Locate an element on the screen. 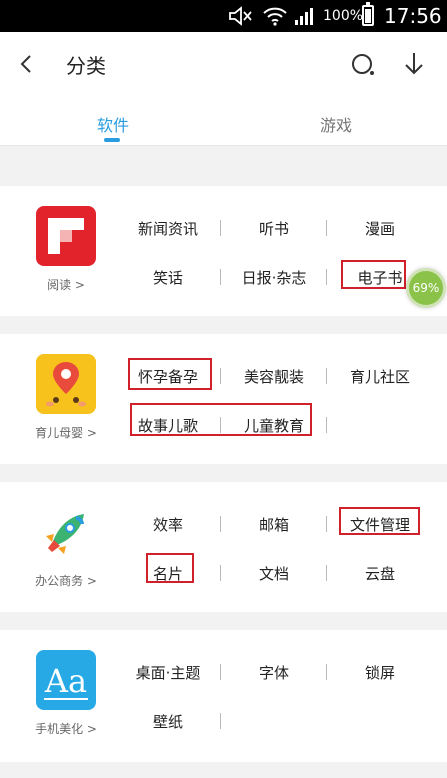 Image resolution: width=447 pixels, height=778 pixels. subcategory-item: 字体 is located at coordinates (274, 672).